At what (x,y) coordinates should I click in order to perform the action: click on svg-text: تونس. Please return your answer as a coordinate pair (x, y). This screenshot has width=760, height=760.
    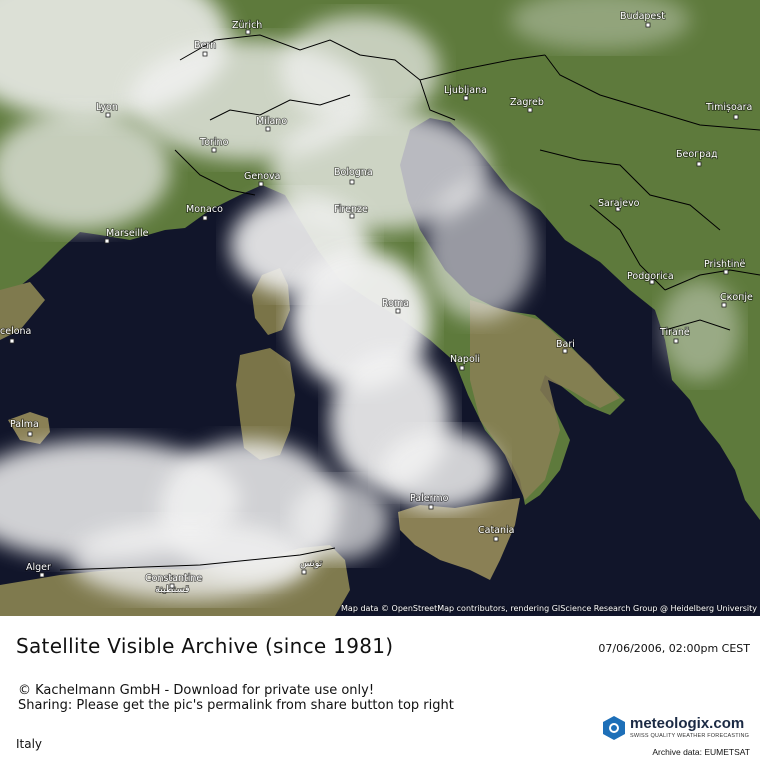
    Looking at the image, I should click on (311, 563).